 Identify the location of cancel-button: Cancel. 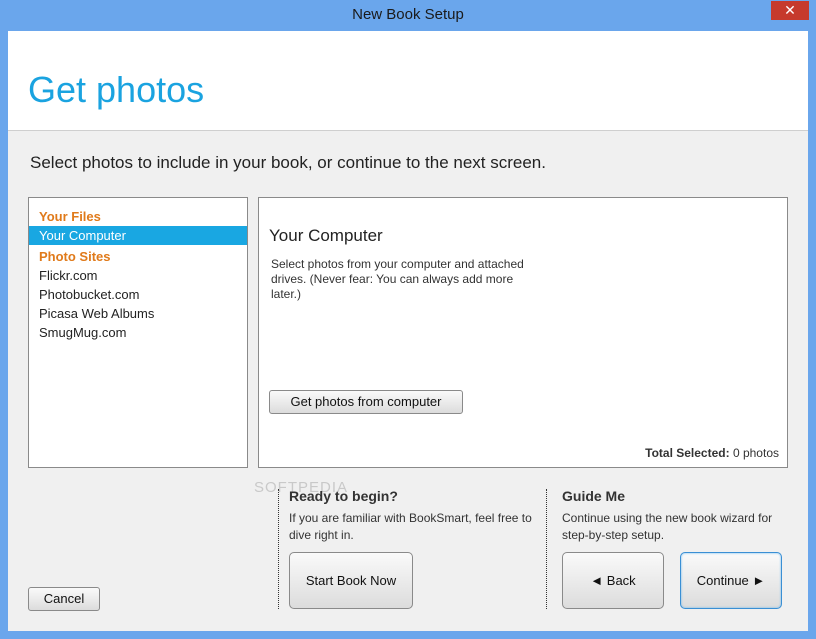
(64, 599).